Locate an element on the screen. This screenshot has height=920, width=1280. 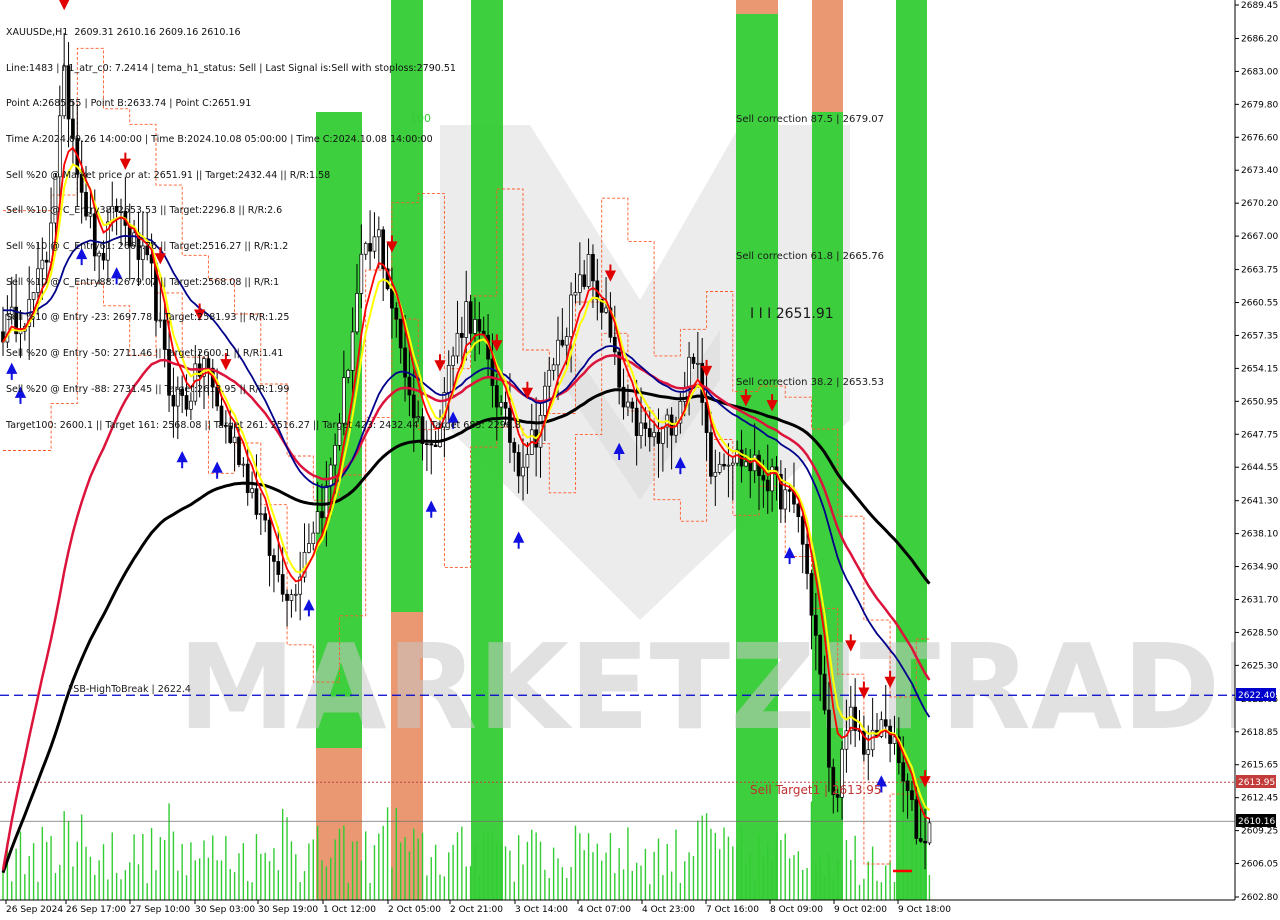
price-tick-label: 2647.75 is located at coordinates (1259, 435).